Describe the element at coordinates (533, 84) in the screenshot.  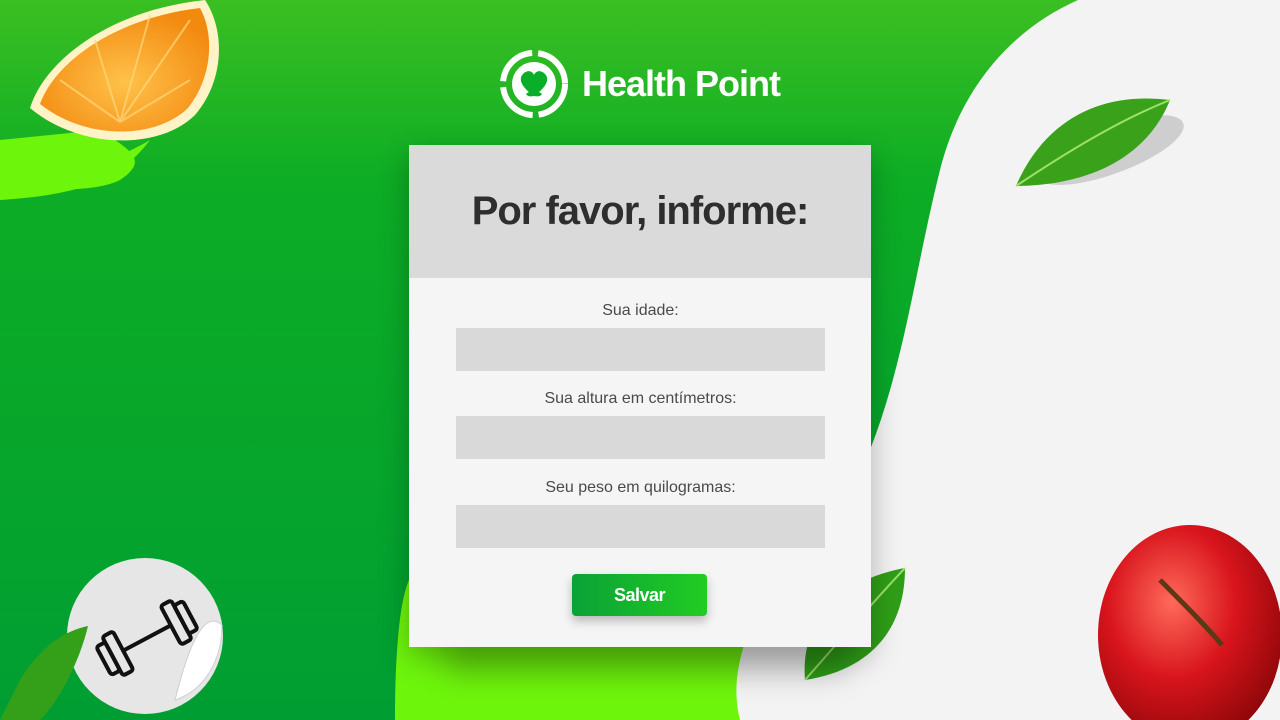
I see `heart-leaf-icon` at that location.